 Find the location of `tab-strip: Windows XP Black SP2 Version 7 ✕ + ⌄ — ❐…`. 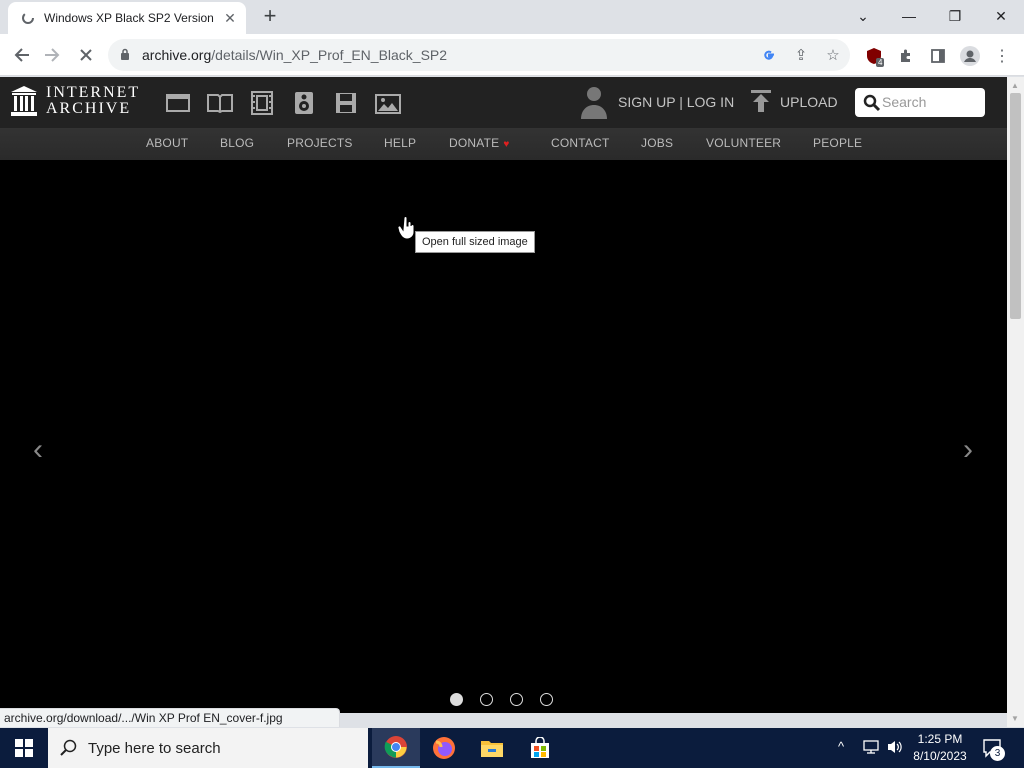

tab-strip: Windows XP Black SP2 Version 7 ✕ + ⌄ — ❐… is located at coordinates (512, 17).